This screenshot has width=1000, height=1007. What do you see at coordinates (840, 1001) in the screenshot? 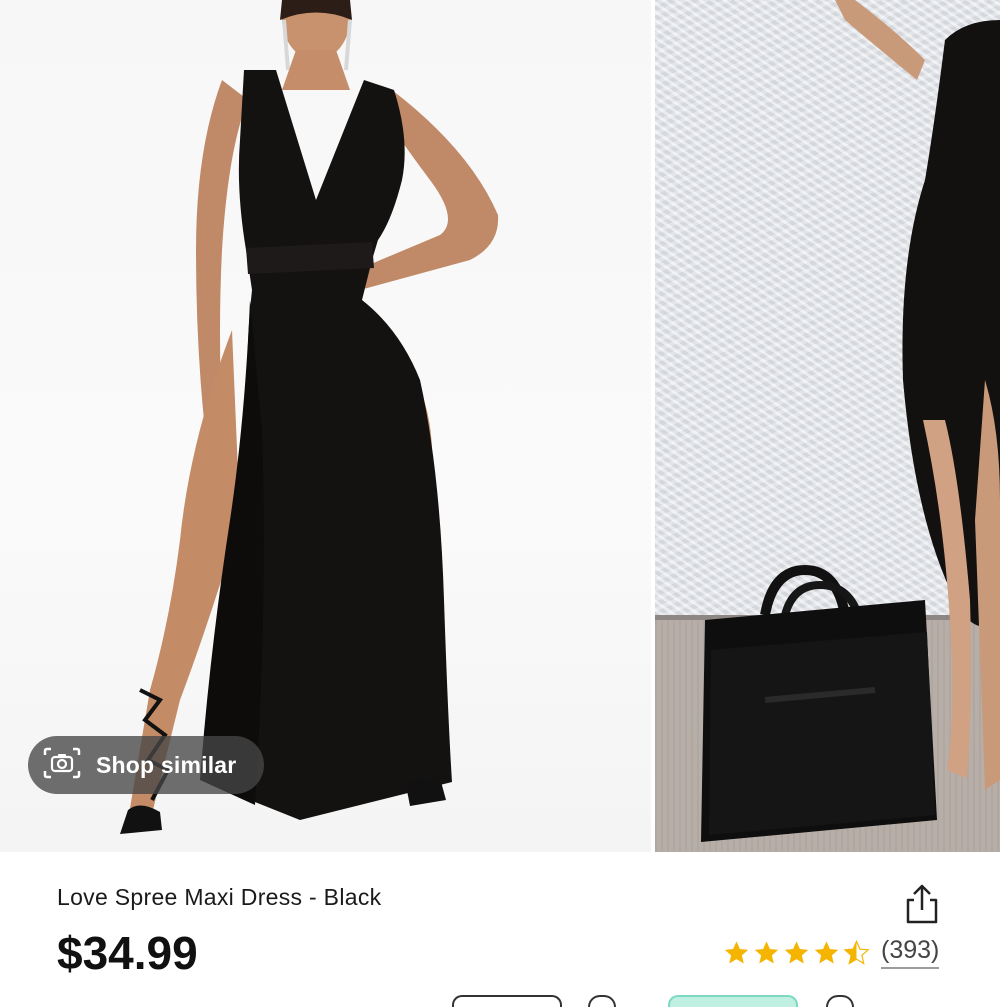
I see `icon-button-partial` at bounding box center [840, 1001].